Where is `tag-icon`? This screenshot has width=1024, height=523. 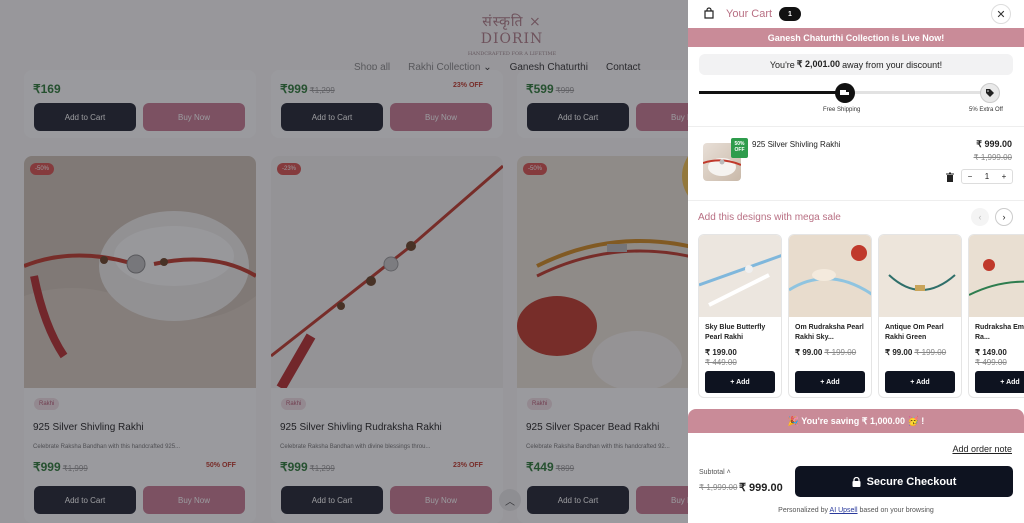 tag-icon is located at coordinates (990, 93).